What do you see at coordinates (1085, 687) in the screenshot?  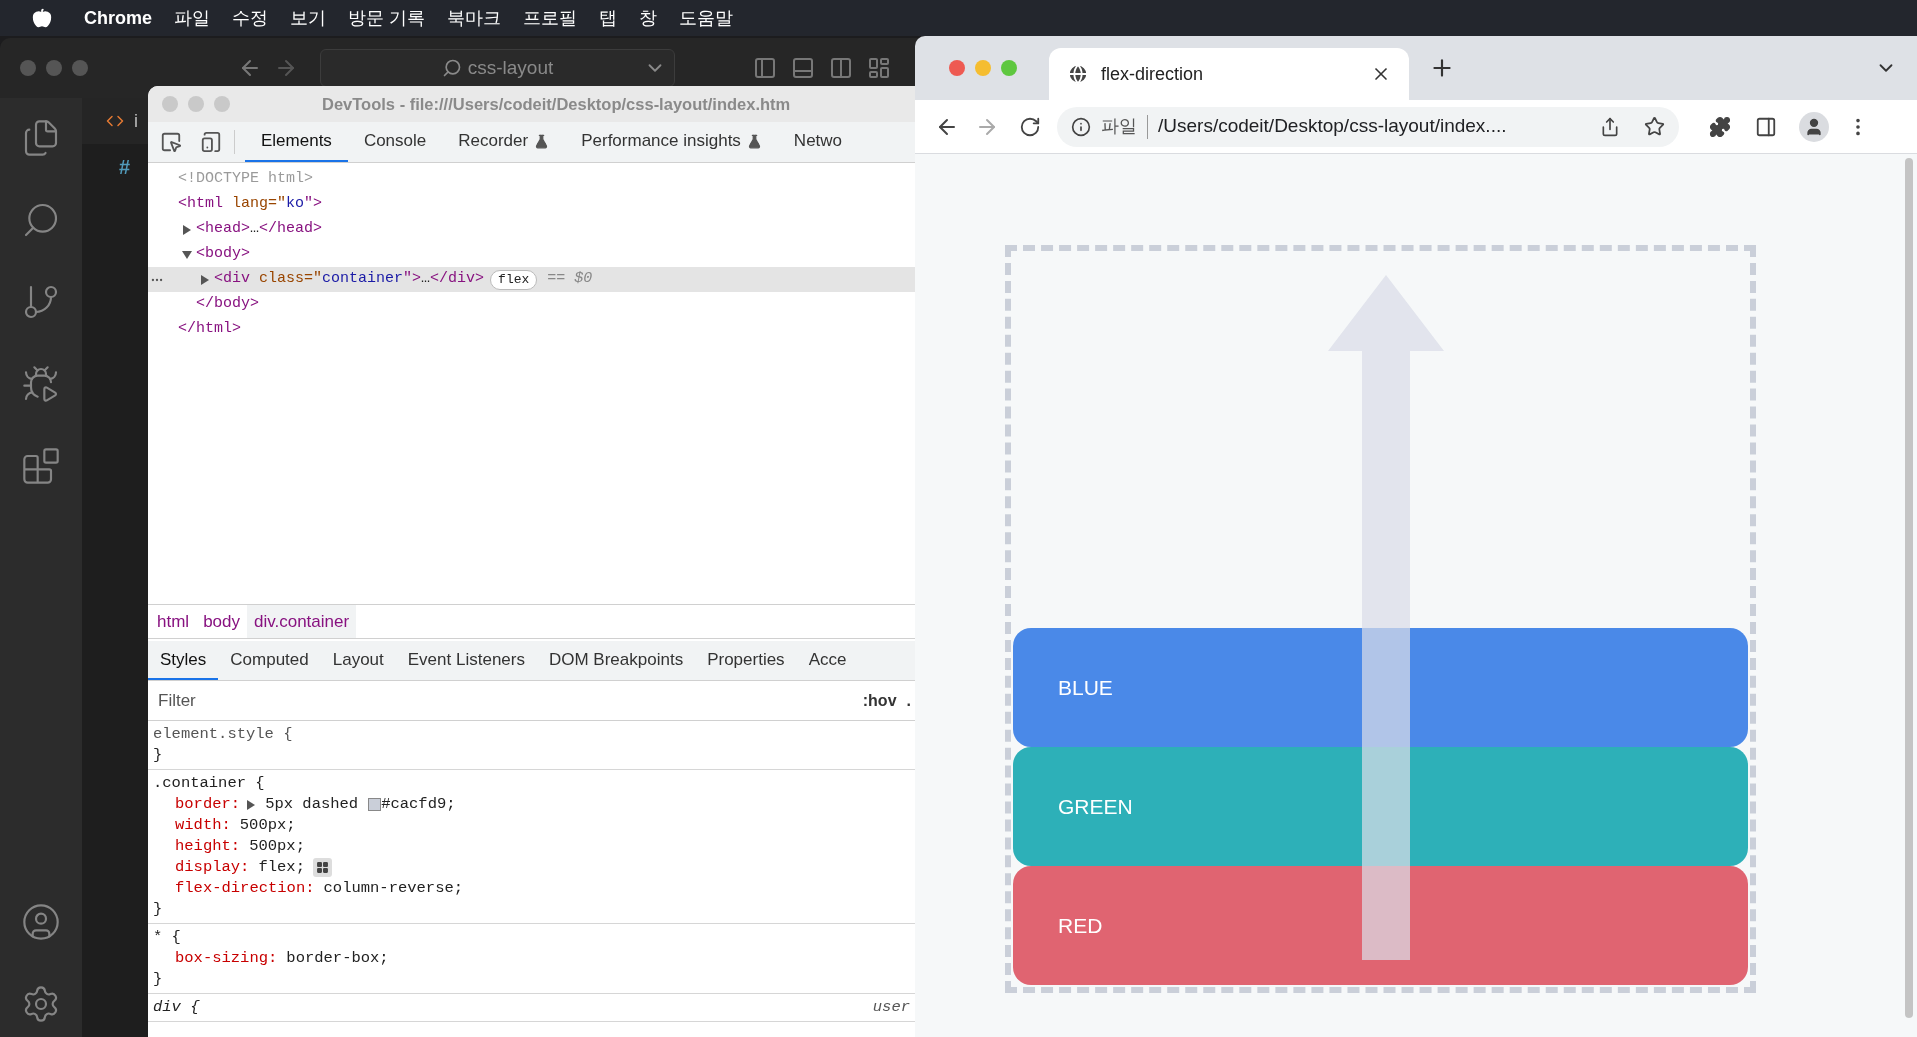 I see `item-label: BLUE` at bounding box center [1085, 687].